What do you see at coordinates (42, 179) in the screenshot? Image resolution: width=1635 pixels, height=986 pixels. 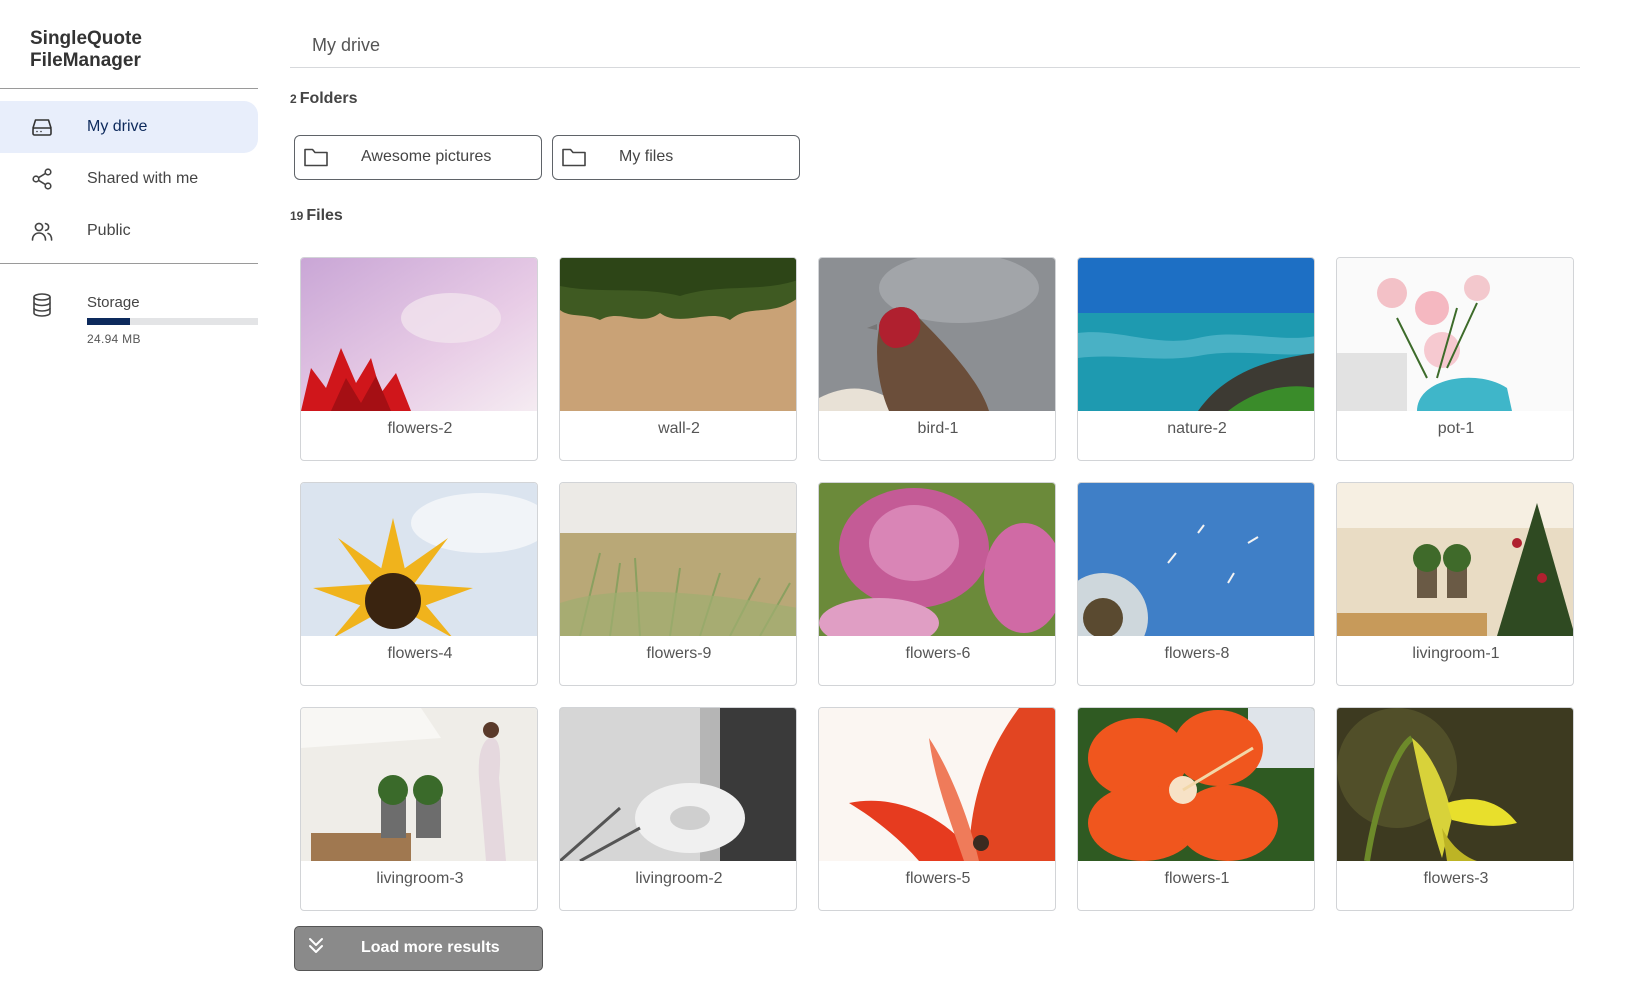 I see `share-icon` at bounding box center [42, 179].